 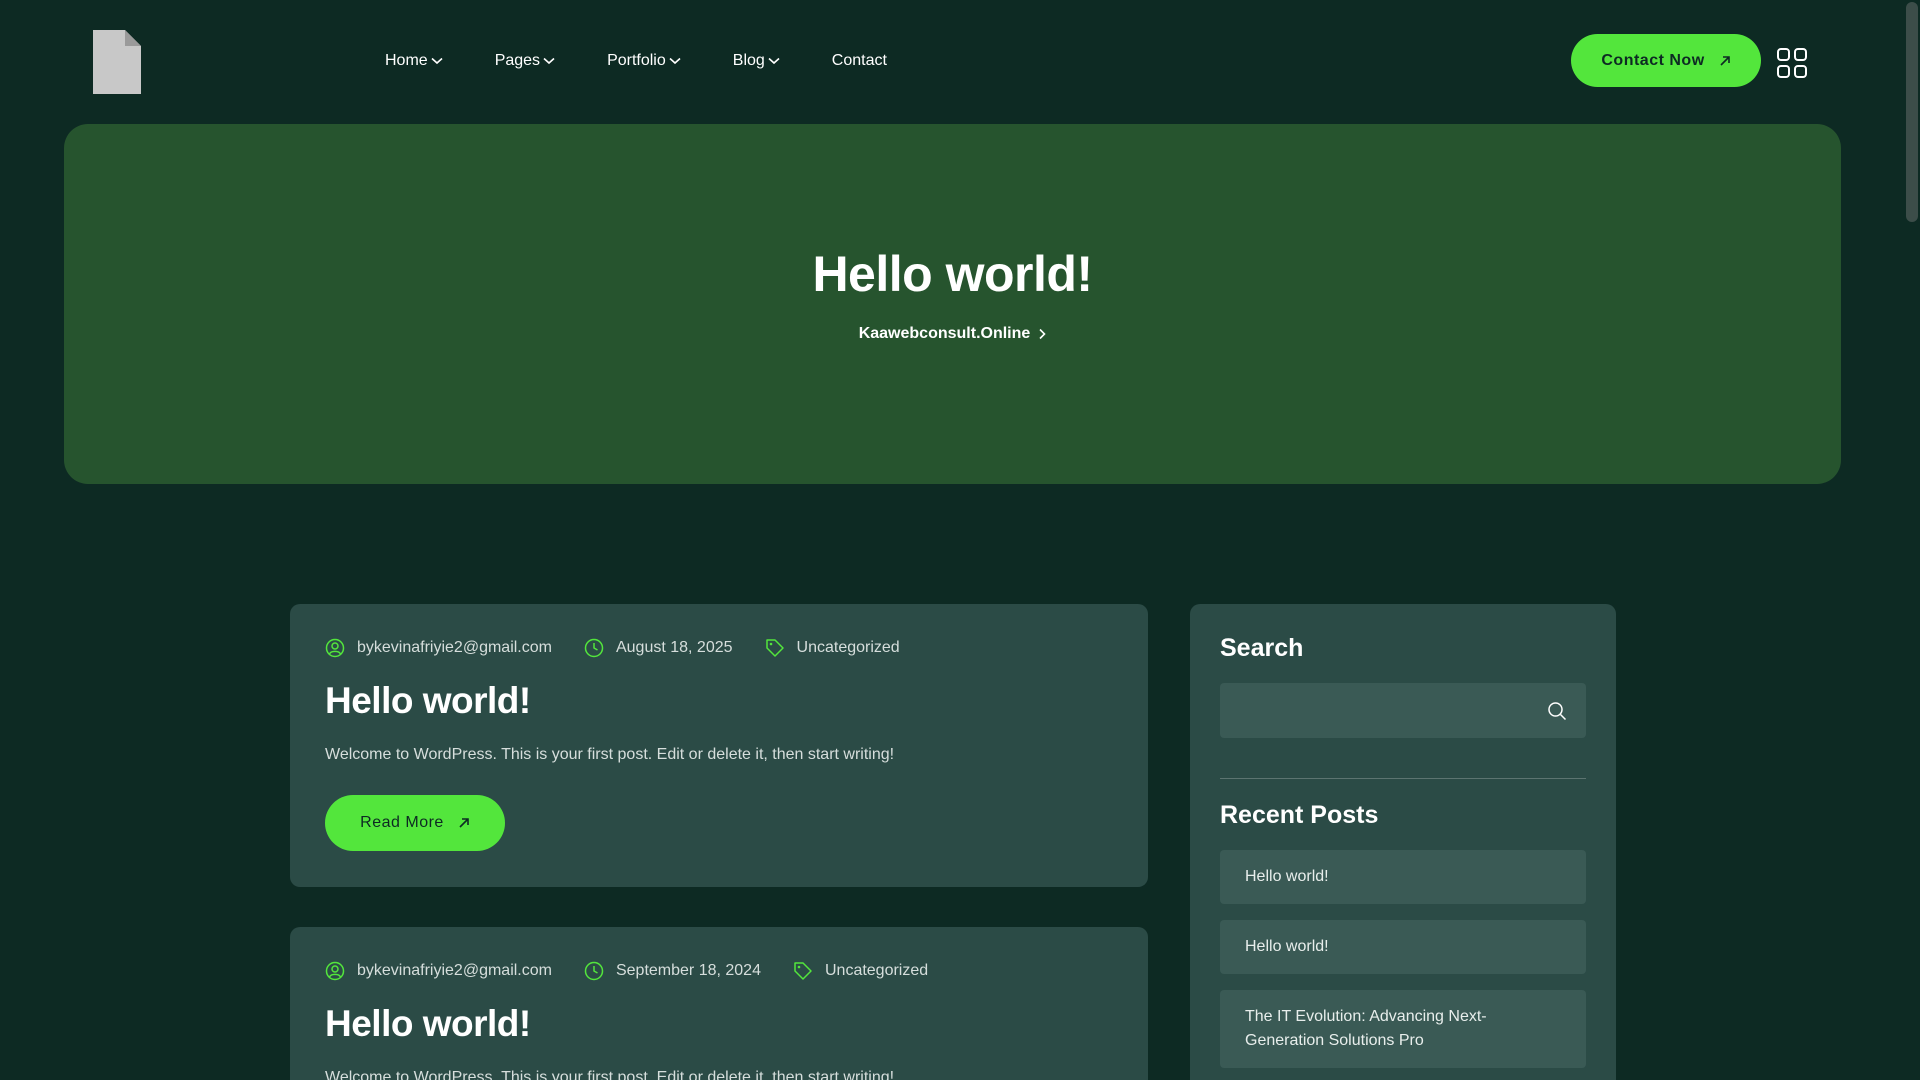 I want to click on contact-now-label: Contact Now, so click(x=1653, y=60).